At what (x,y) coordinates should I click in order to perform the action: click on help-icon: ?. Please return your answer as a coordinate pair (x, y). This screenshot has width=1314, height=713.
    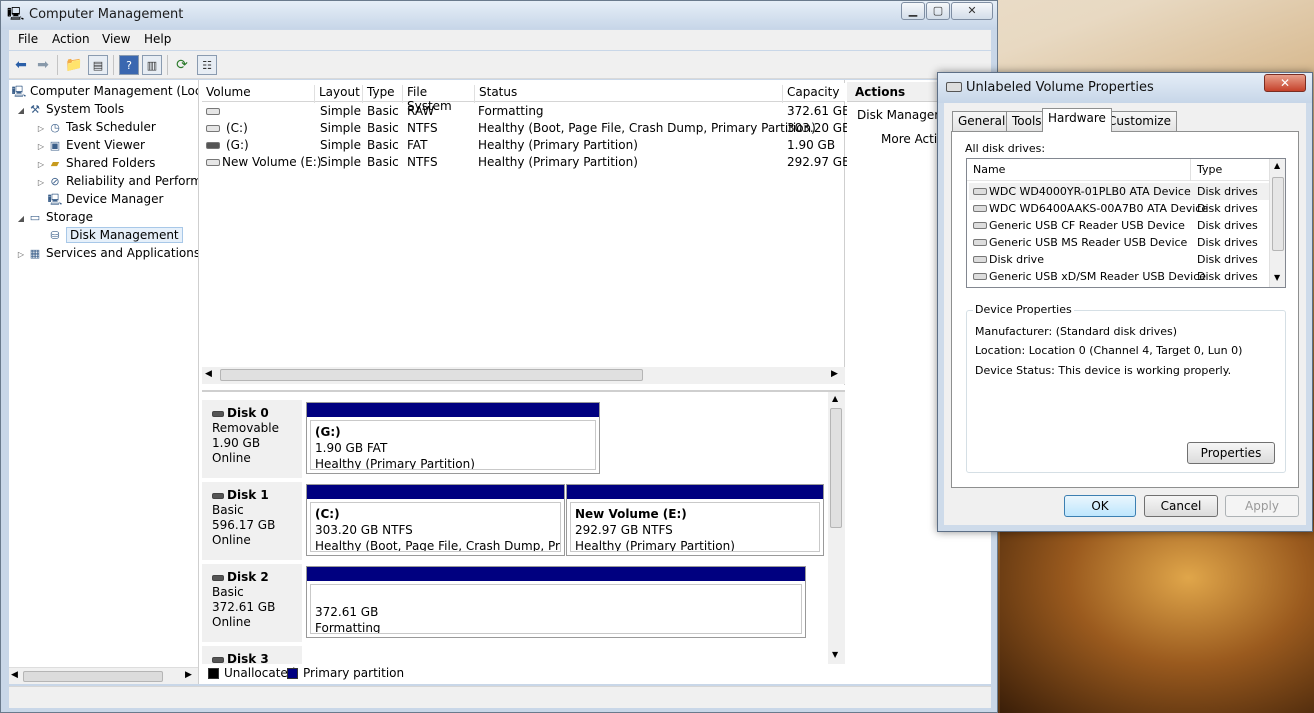
    Looking at the image, I should click on (129, 65).